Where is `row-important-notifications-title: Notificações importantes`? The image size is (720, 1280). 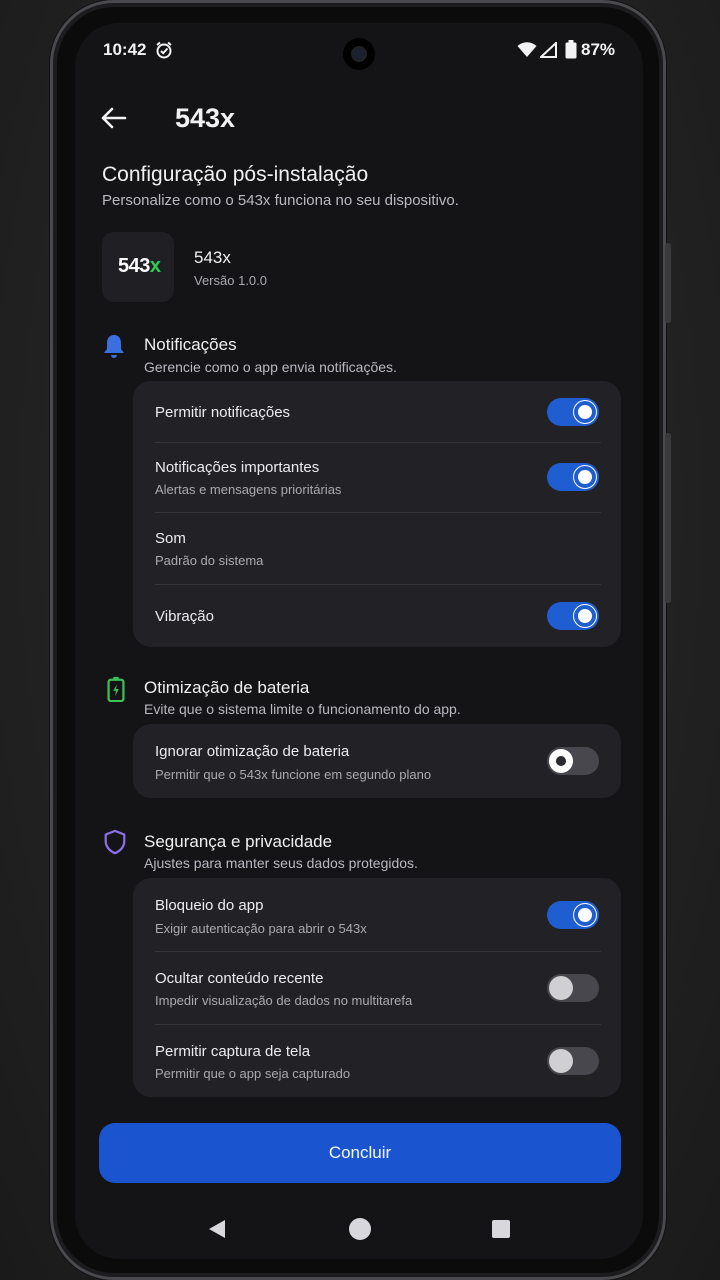
row-important-notifications-title: Notificações importantes is located at coordinates (237, 467).